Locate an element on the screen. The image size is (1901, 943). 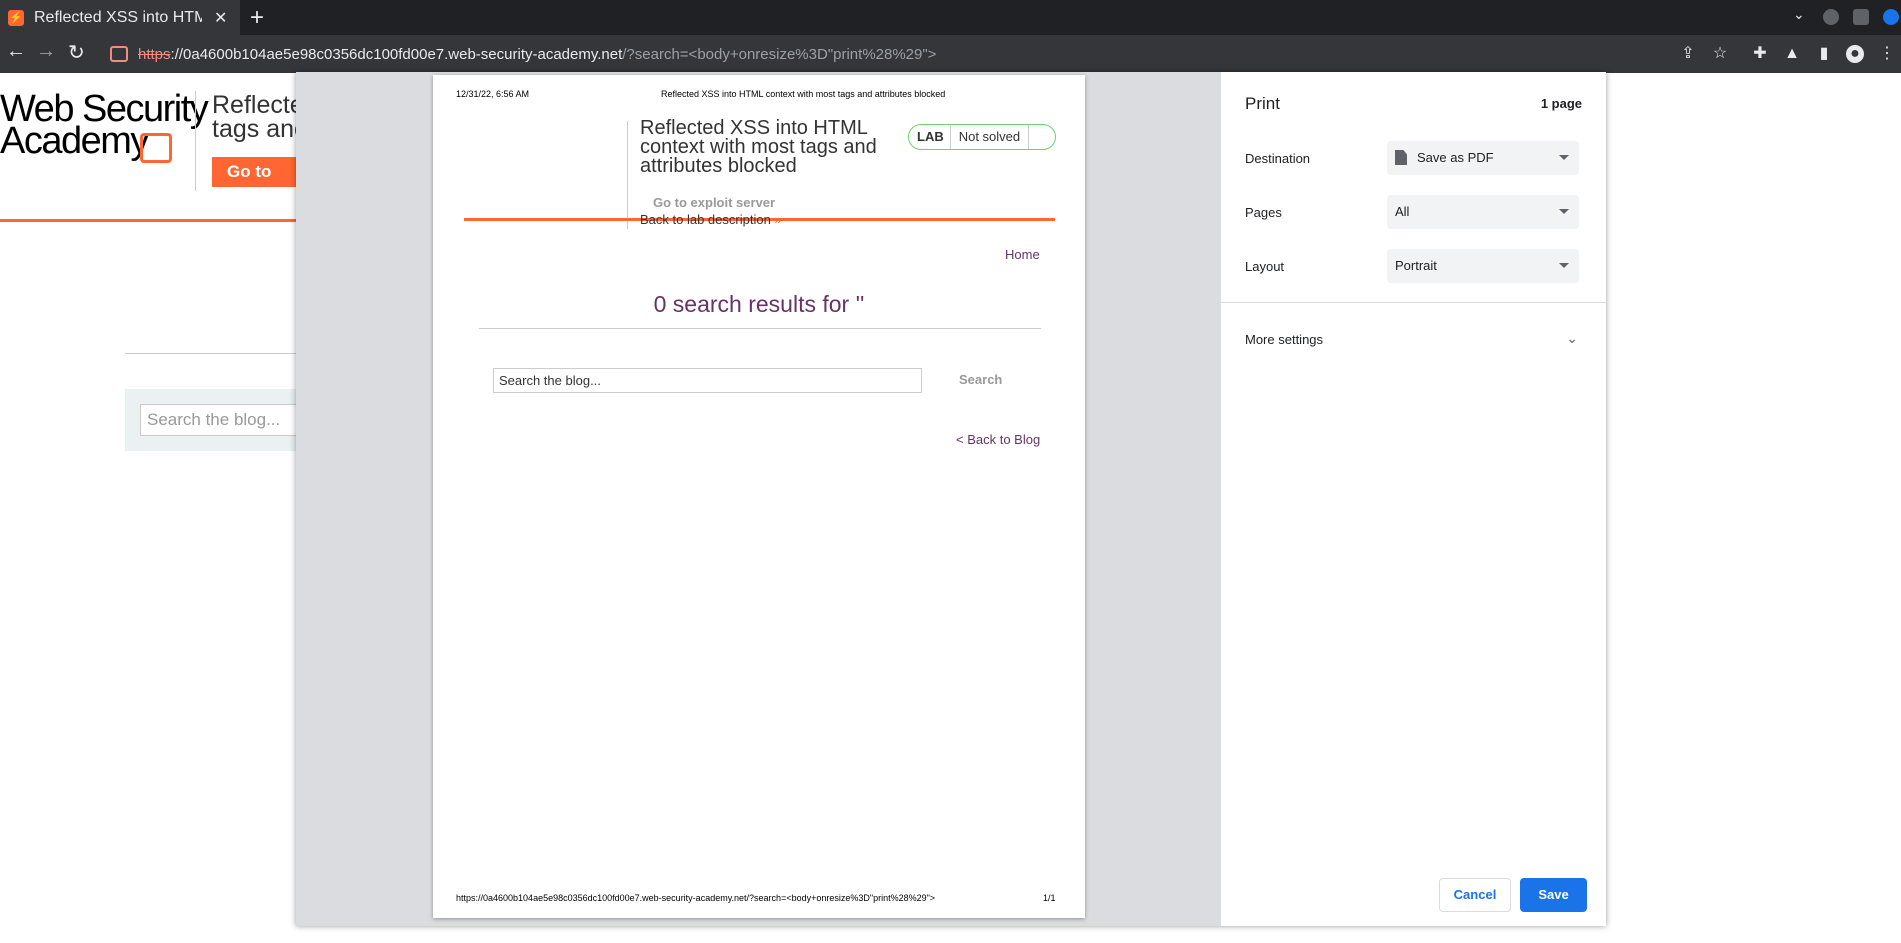
close-window-icon is located at coordinates (1891, 17).